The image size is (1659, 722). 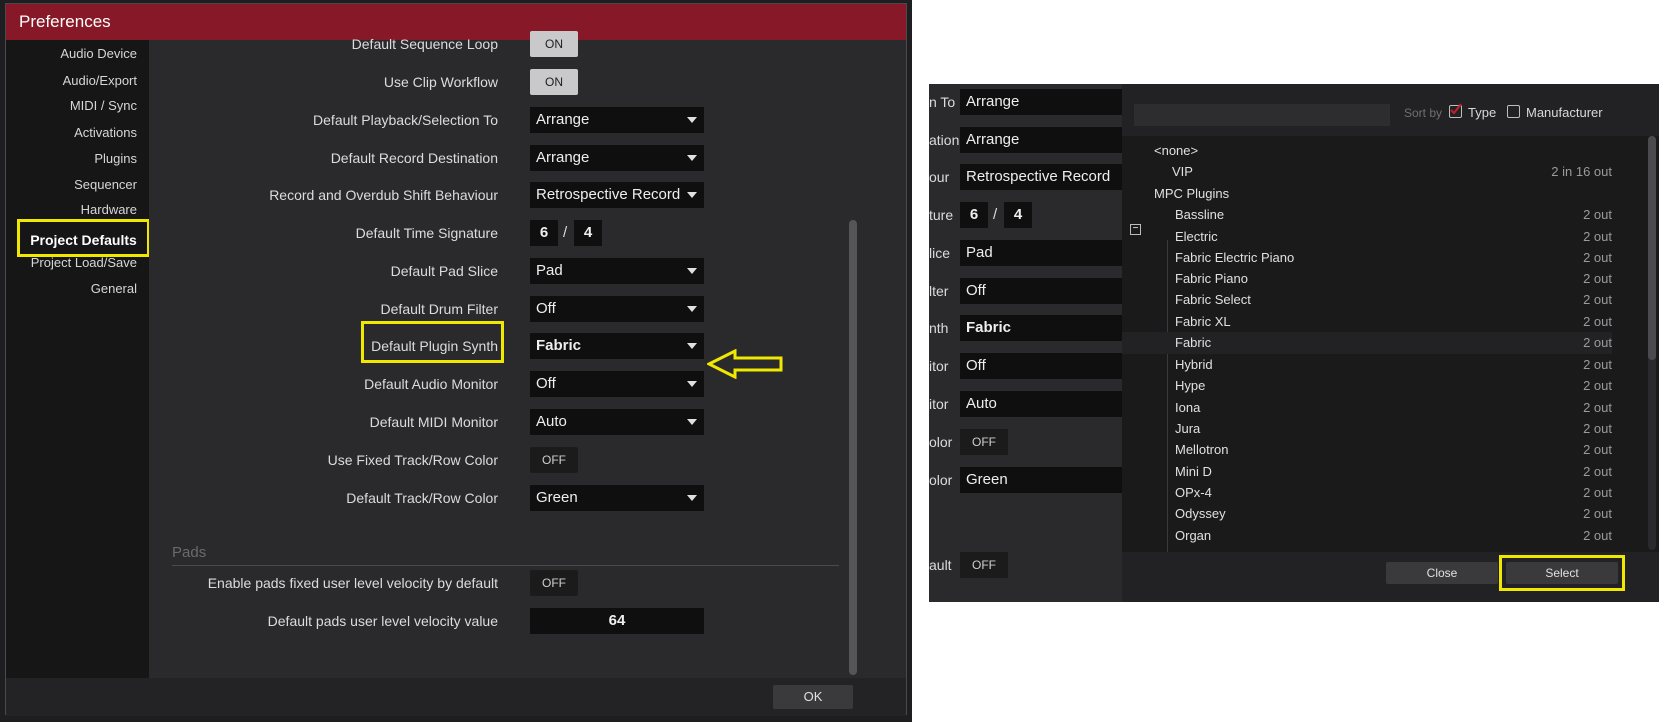 What do you see at coordinates (1045, 328) in the screenshot?
I see `bg-row-dropdown: Fabric` at bounding box center [1045, 328].